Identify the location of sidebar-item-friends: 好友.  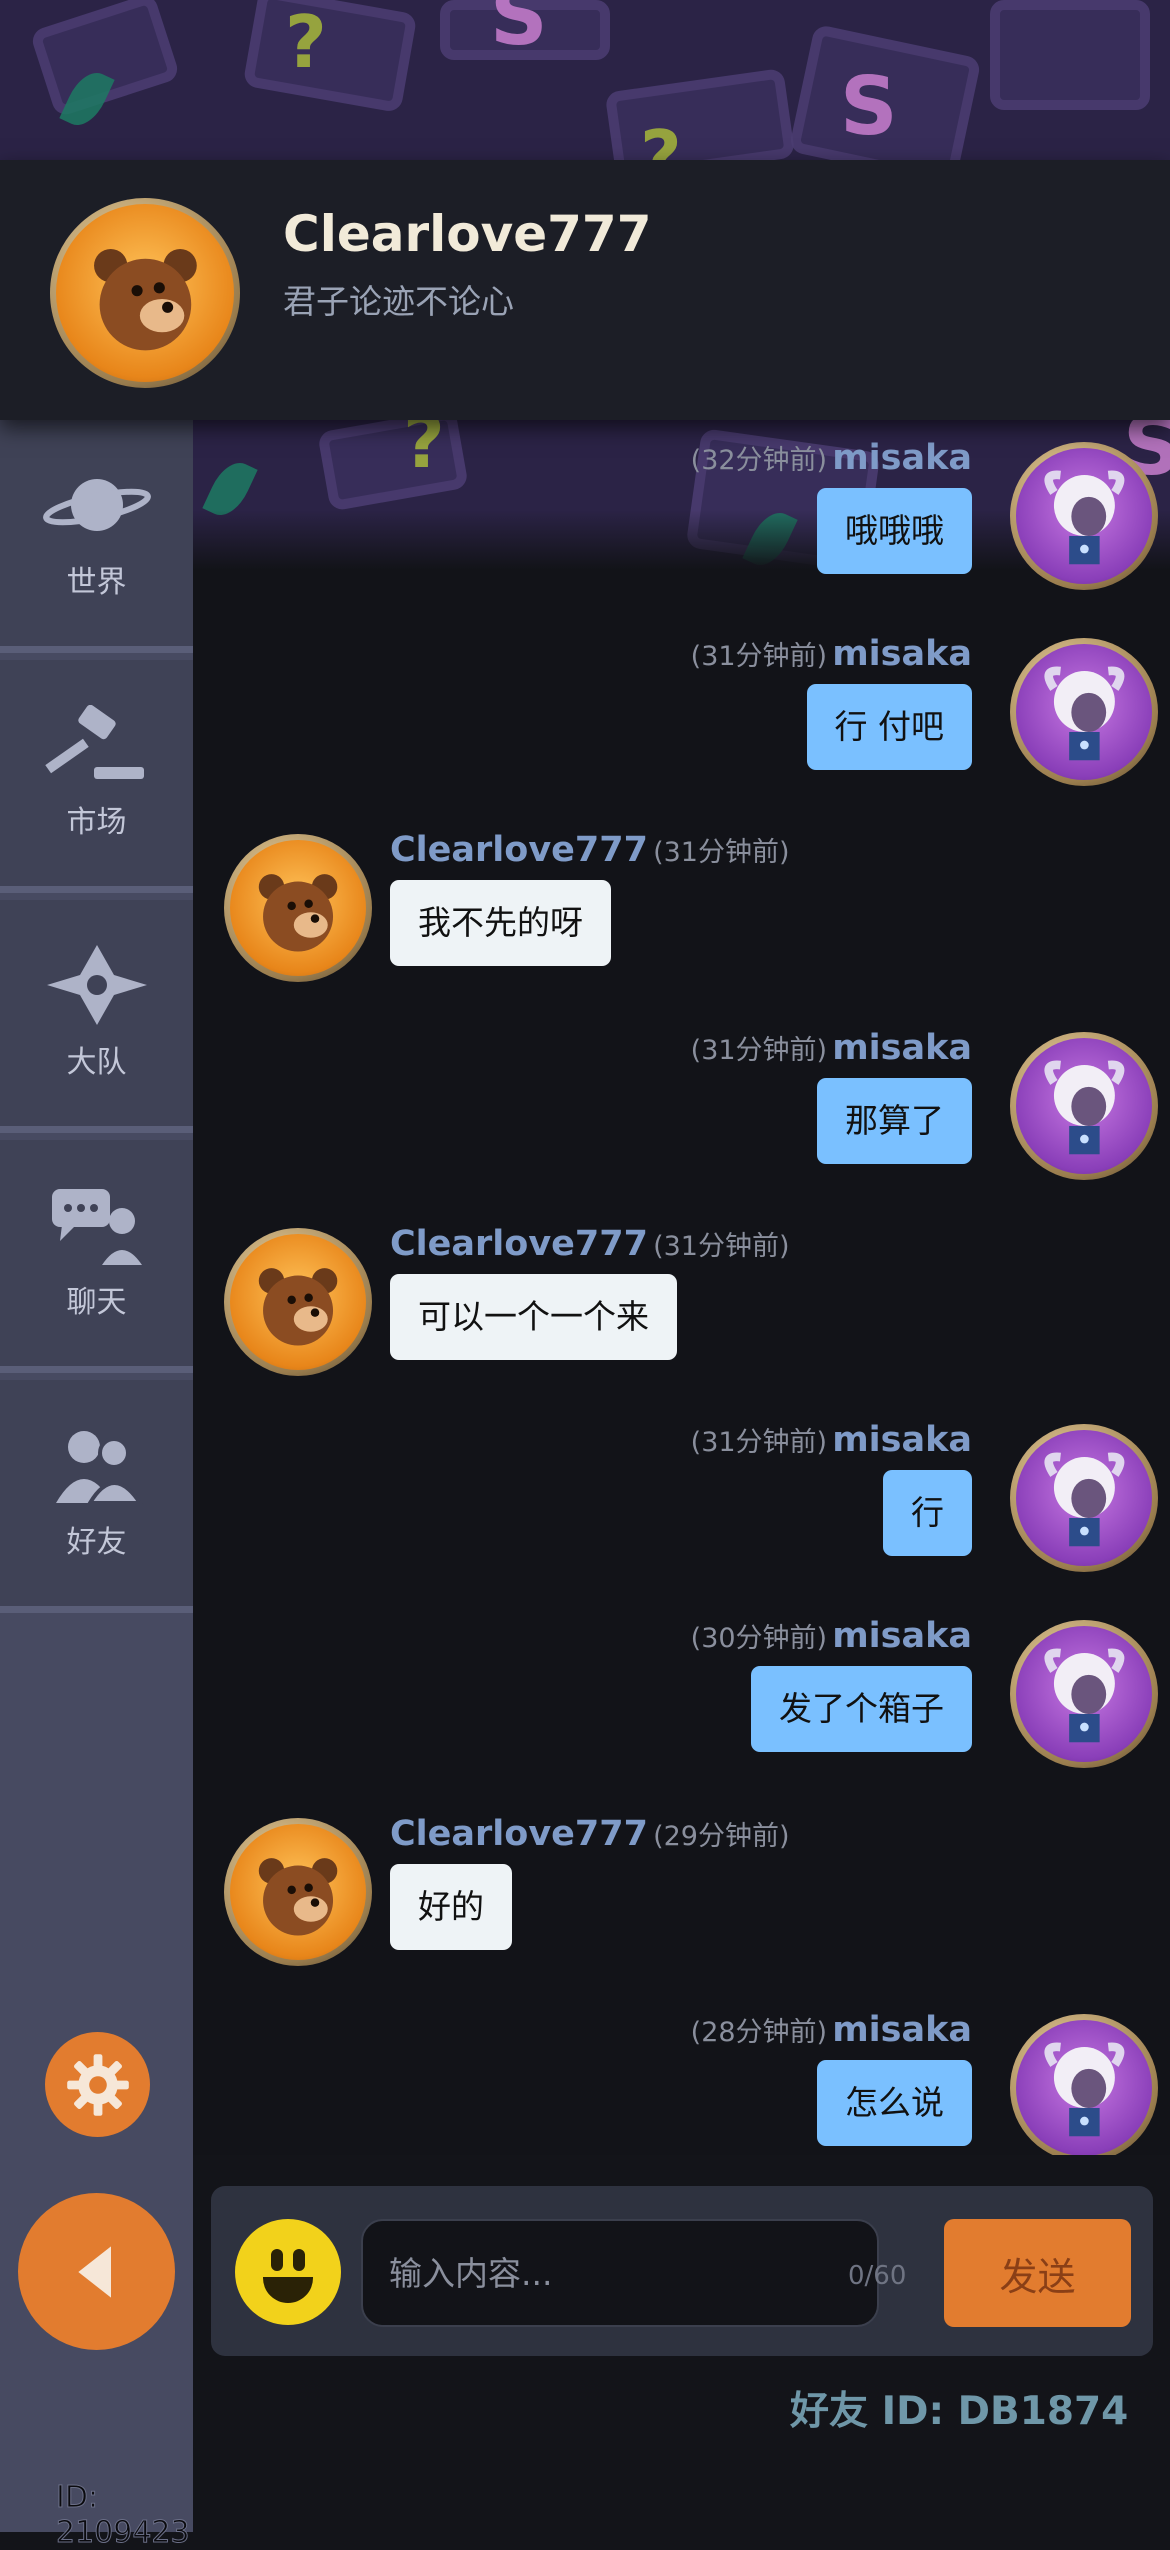
(96, 1496).